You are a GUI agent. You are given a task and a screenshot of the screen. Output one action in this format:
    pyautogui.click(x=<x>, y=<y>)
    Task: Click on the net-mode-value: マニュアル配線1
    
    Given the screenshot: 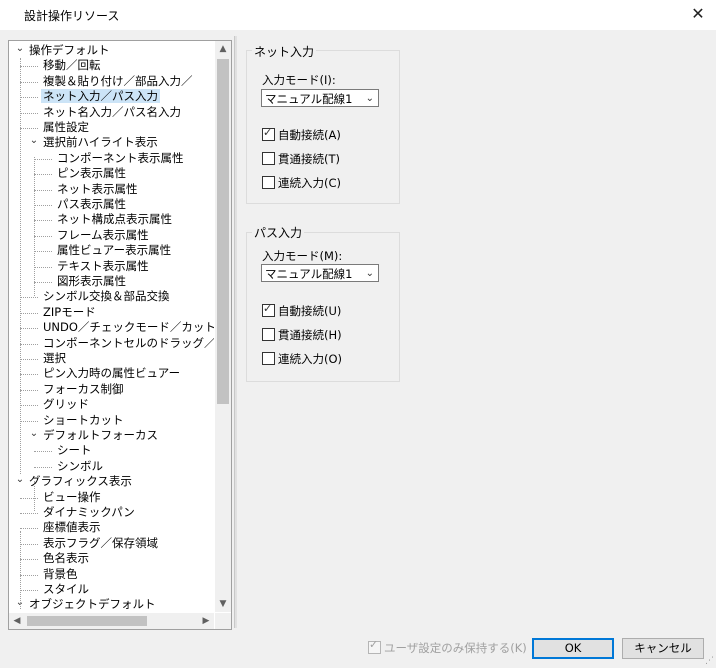 What is the action you would take?
    pyautogui.click(x=309, y=99)
    